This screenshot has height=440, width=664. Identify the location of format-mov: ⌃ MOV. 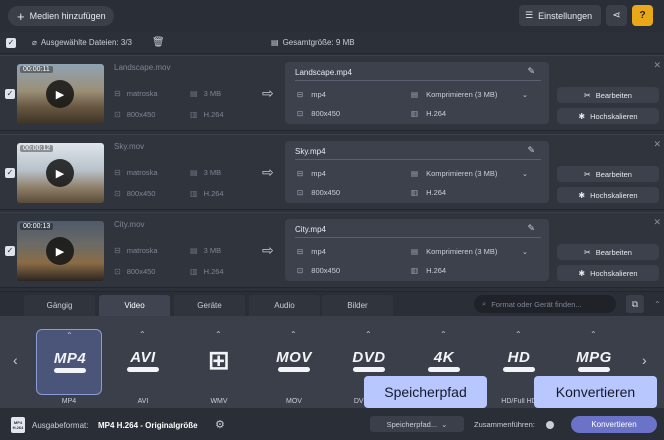
(294, 362).